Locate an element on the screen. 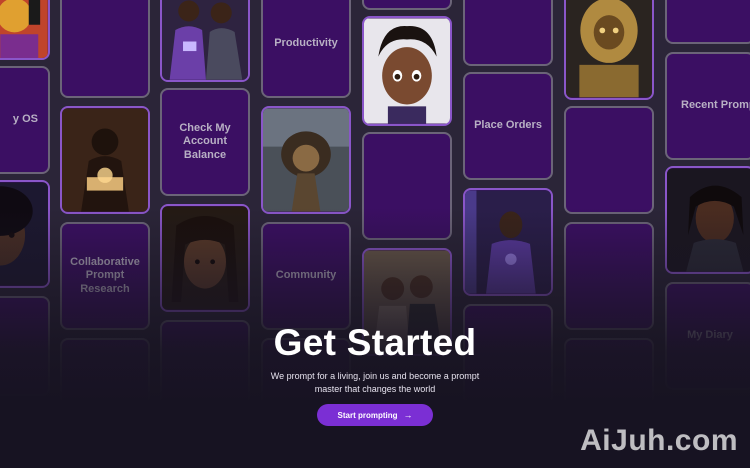 This screenshot has height=468, width=750. tile-check-balance: Check My Account Balance is located at coordinates (205, 142).